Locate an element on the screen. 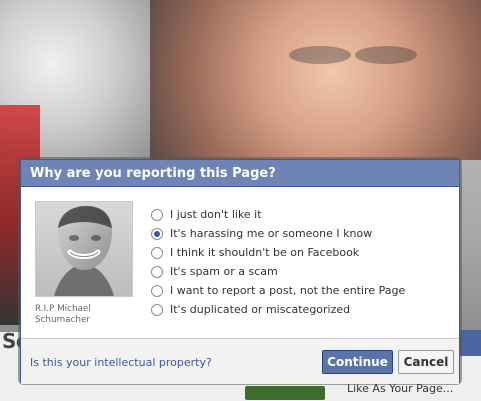 This screenshot has height=401, width=481. cancel-button: Cancel is located at coordinates (426, 362).